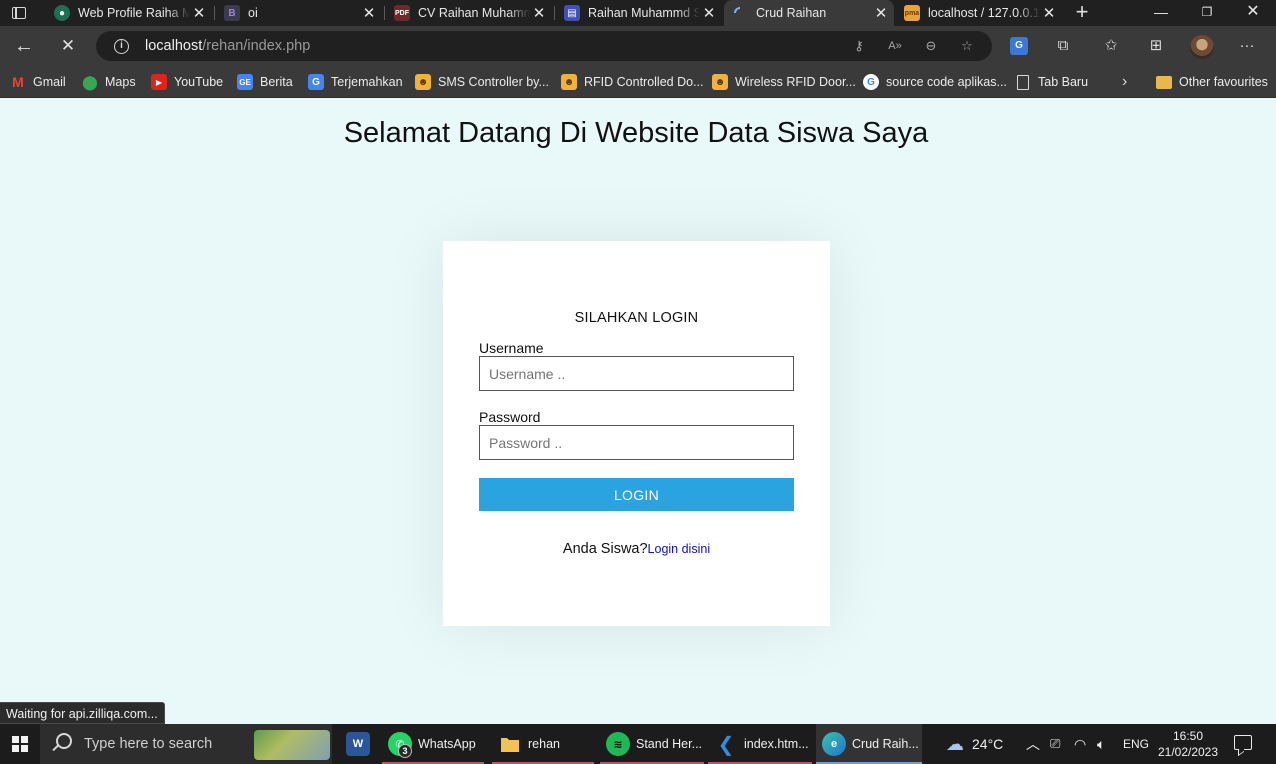 The width and height of the screenshot is (1276, 764). What do you see at coordinates (1111, 46) in the screenshot?
I see `favourites-icon: ✩` at bounding box center [1111, 46].